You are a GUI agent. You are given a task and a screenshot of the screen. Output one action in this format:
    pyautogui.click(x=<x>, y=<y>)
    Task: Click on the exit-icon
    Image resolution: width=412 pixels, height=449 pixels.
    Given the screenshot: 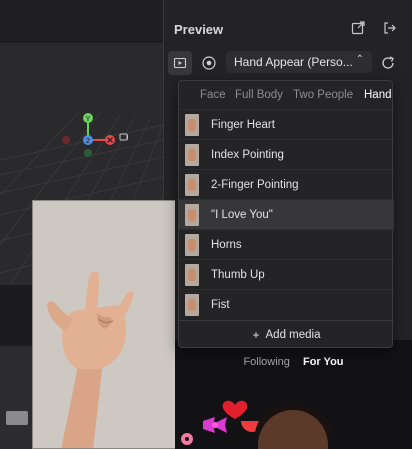 What is the action you would take?
    pyautogui.click(x=390, y=28)
    